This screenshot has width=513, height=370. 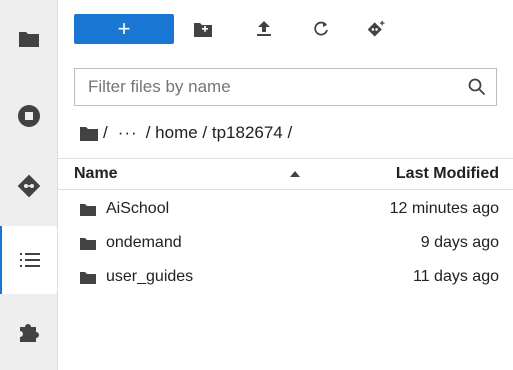 I want to click on new-launcher-label: +, so click(x=124, y=28).